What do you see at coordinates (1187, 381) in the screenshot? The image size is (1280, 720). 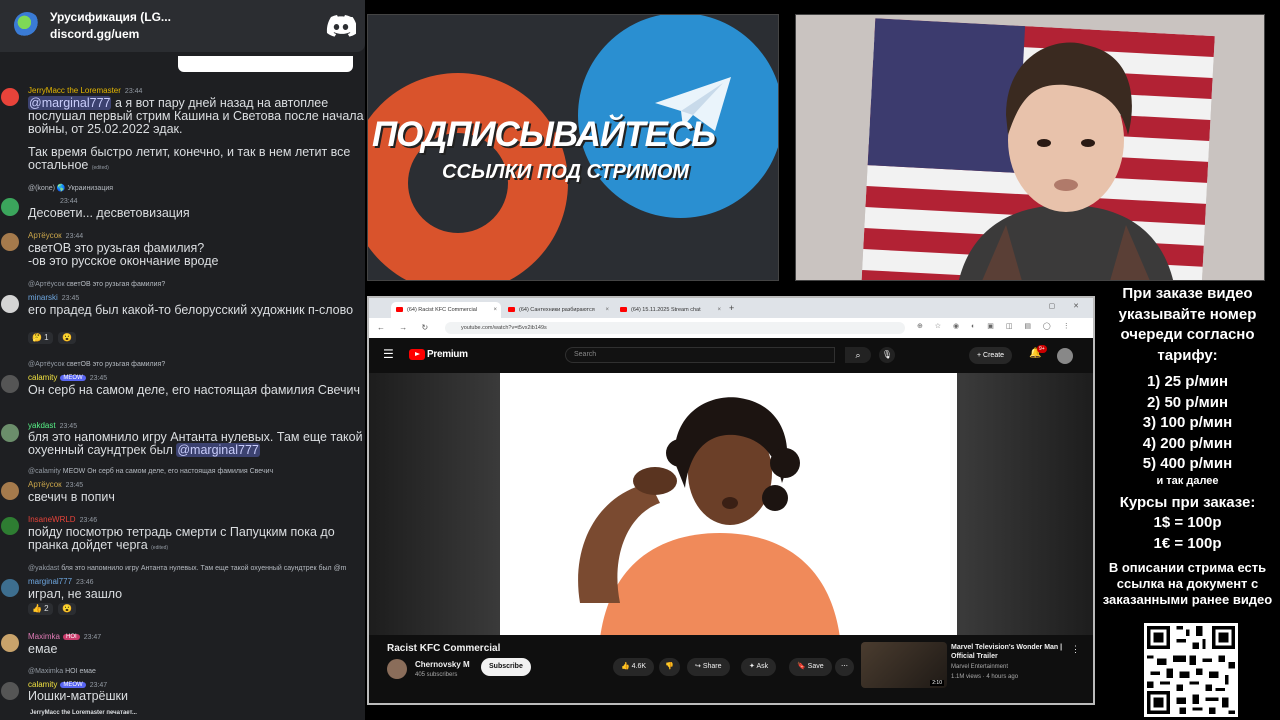 I see `tariff-item: 1) 25 р/мин` at bounding box center [1187, 381].